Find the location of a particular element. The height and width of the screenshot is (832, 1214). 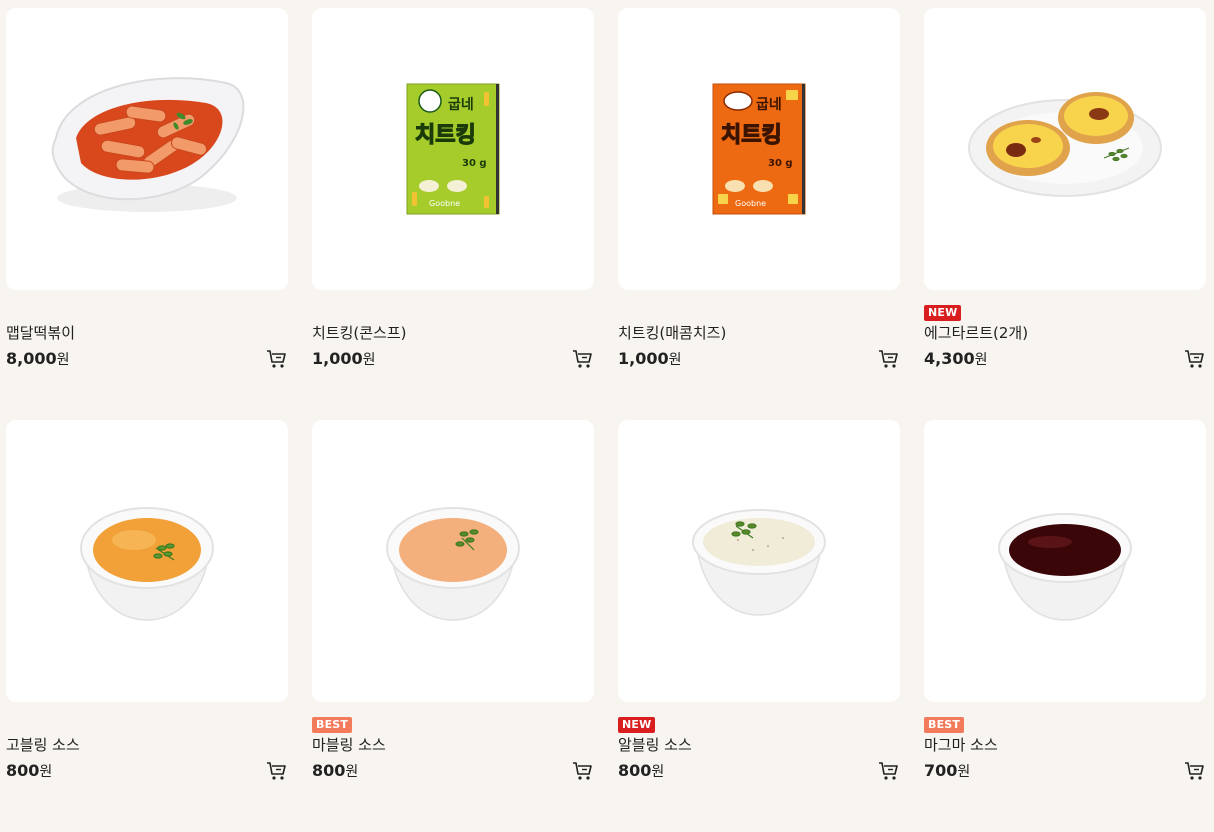

gobling-sauce-image is located at coordinates (147, 564).